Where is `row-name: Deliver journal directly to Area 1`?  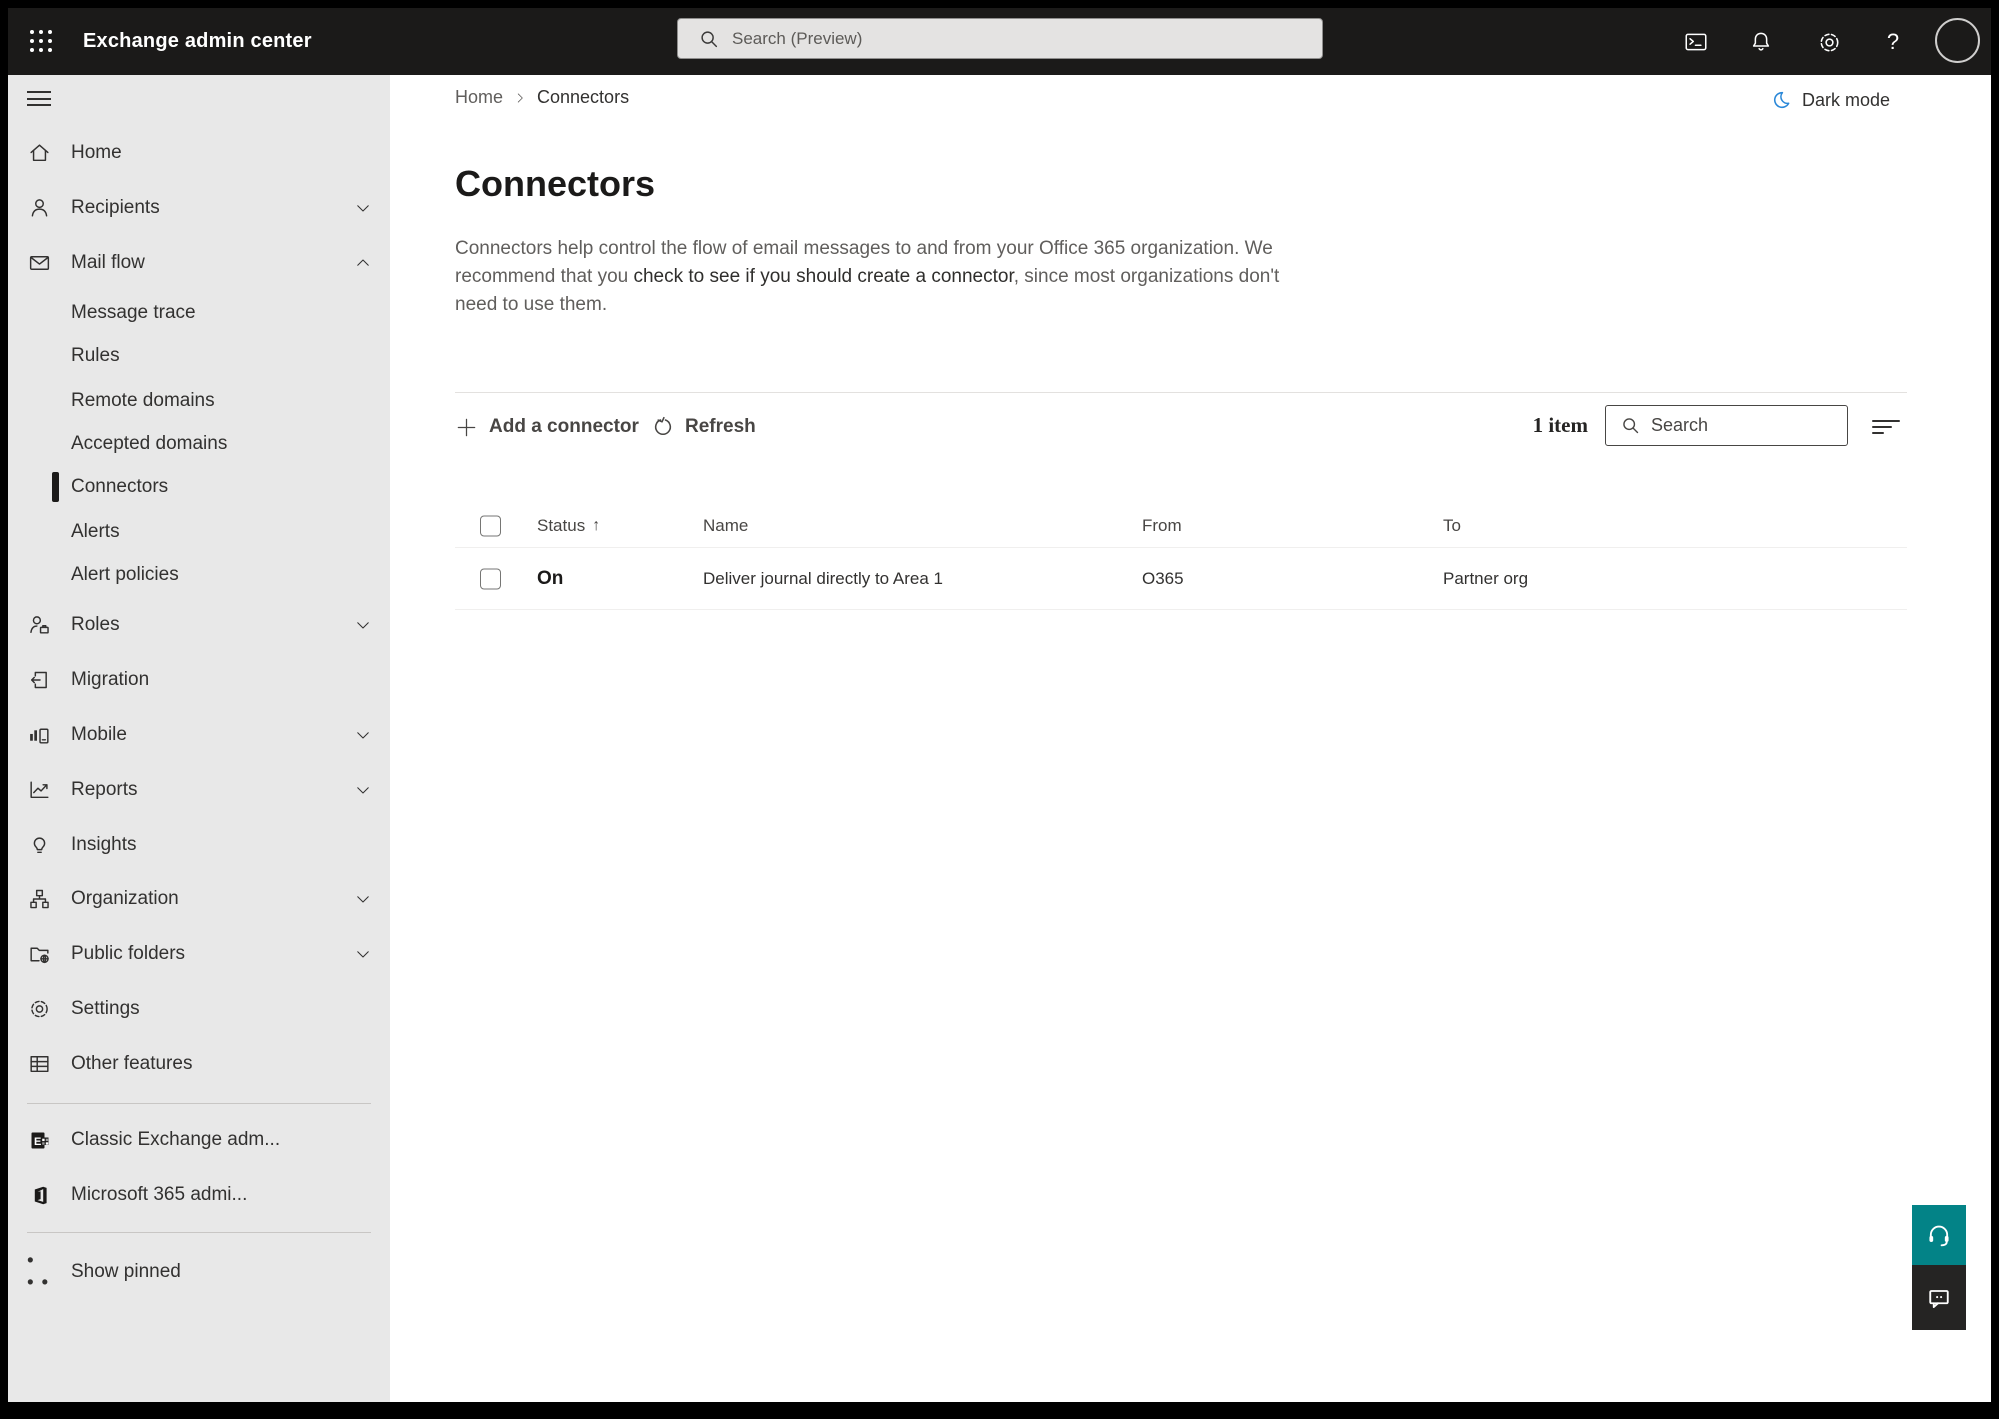
row-name: Deliver journal directly to Area 1 is located at coordinates (823, 578).